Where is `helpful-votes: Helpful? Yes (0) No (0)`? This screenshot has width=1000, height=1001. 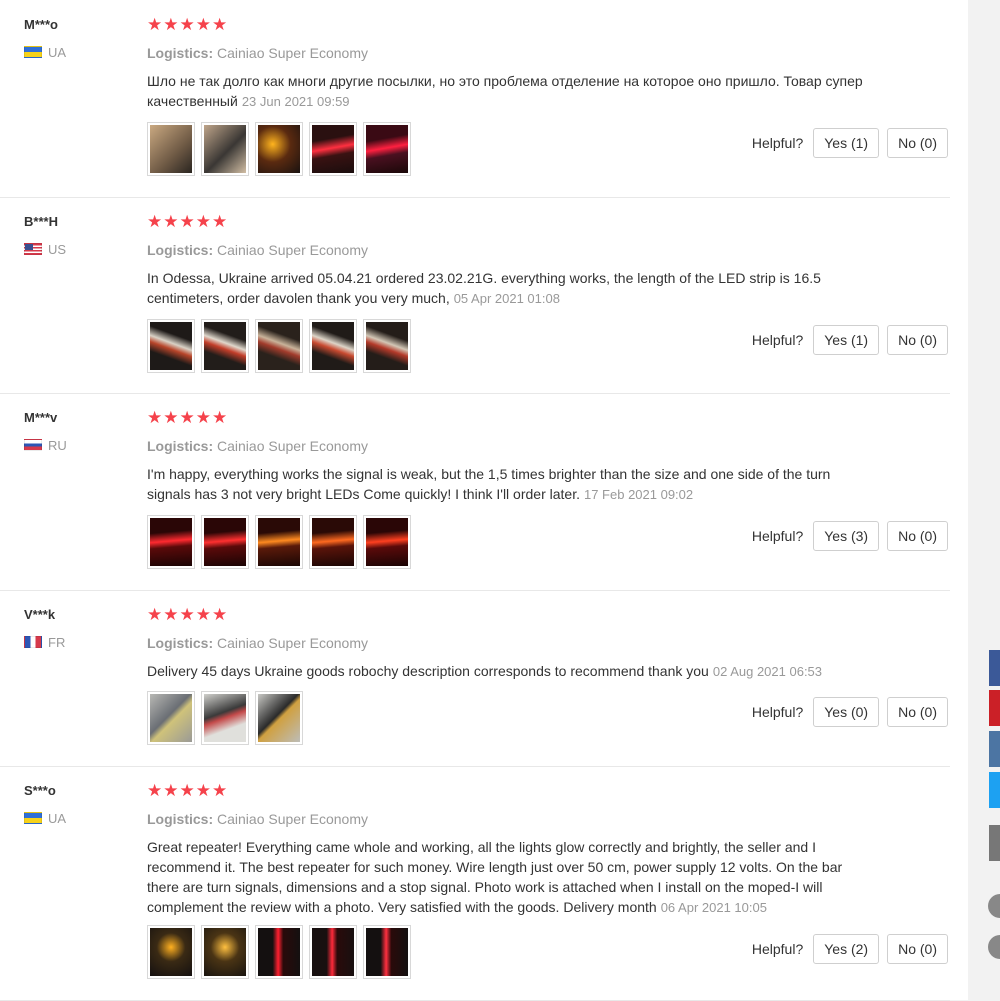 helpful-votes: Helpful? Yes (0) No (0) is located at coordinates (850, 712).